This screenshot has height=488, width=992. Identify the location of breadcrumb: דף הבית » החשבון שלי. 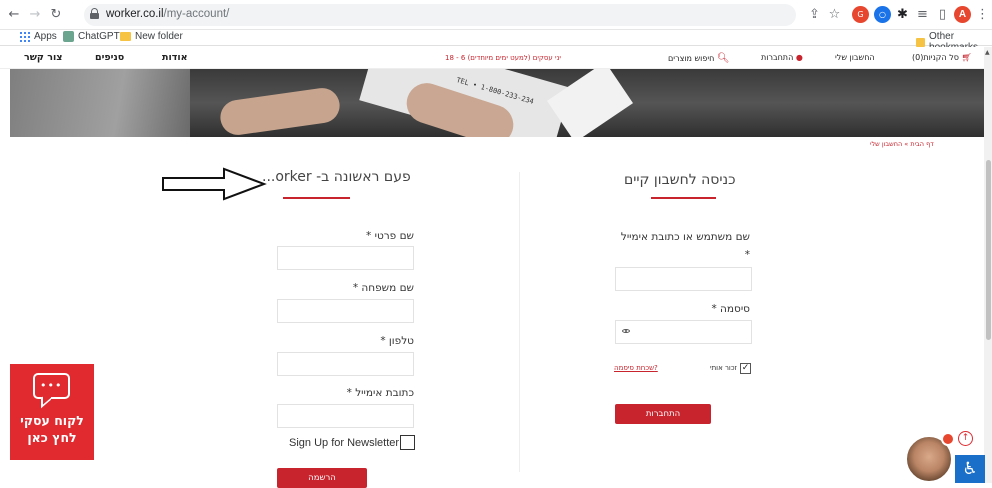
(902, 144).